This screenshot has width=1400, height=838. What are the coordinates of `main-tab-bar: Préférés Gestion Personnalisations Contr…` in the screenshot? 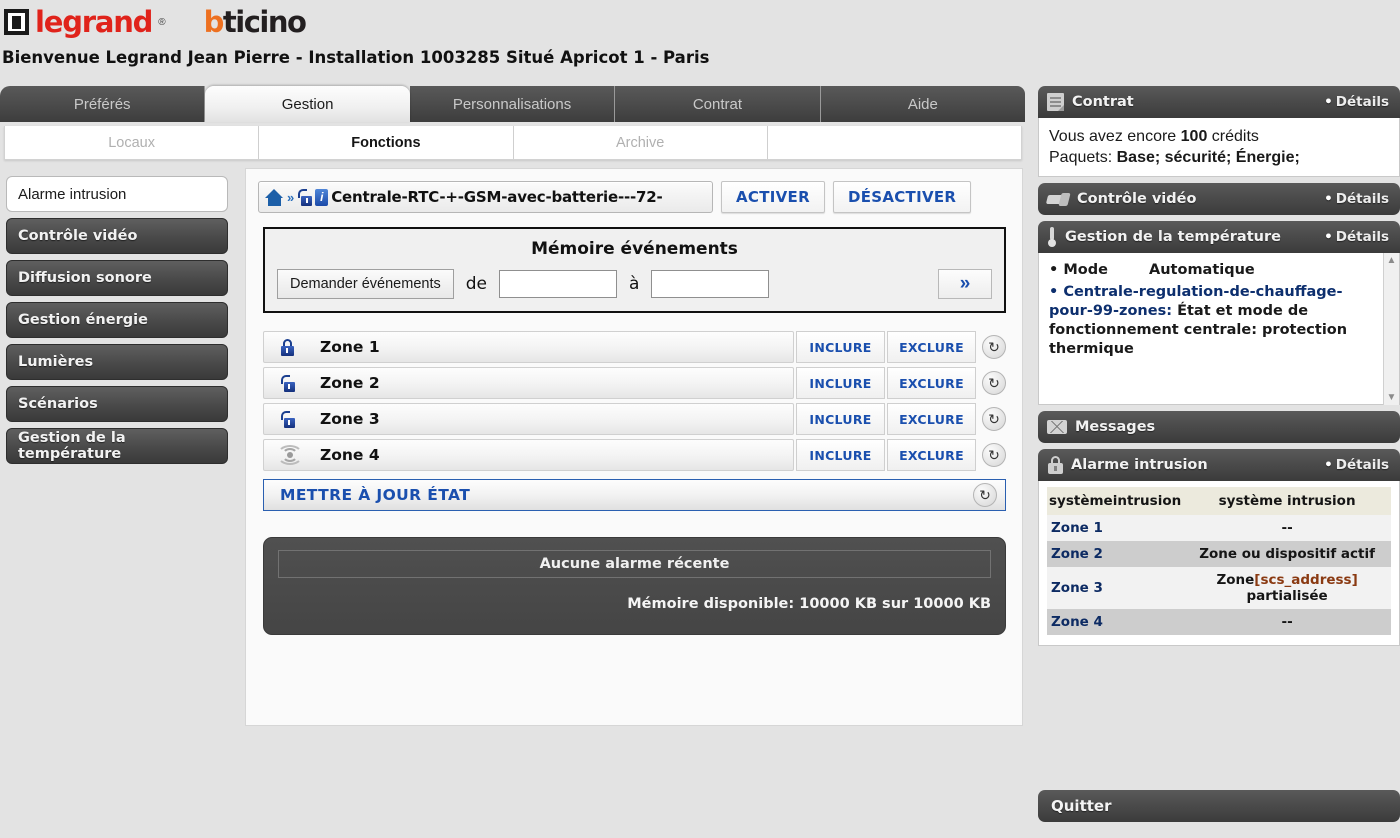 It's located at (513, 104).